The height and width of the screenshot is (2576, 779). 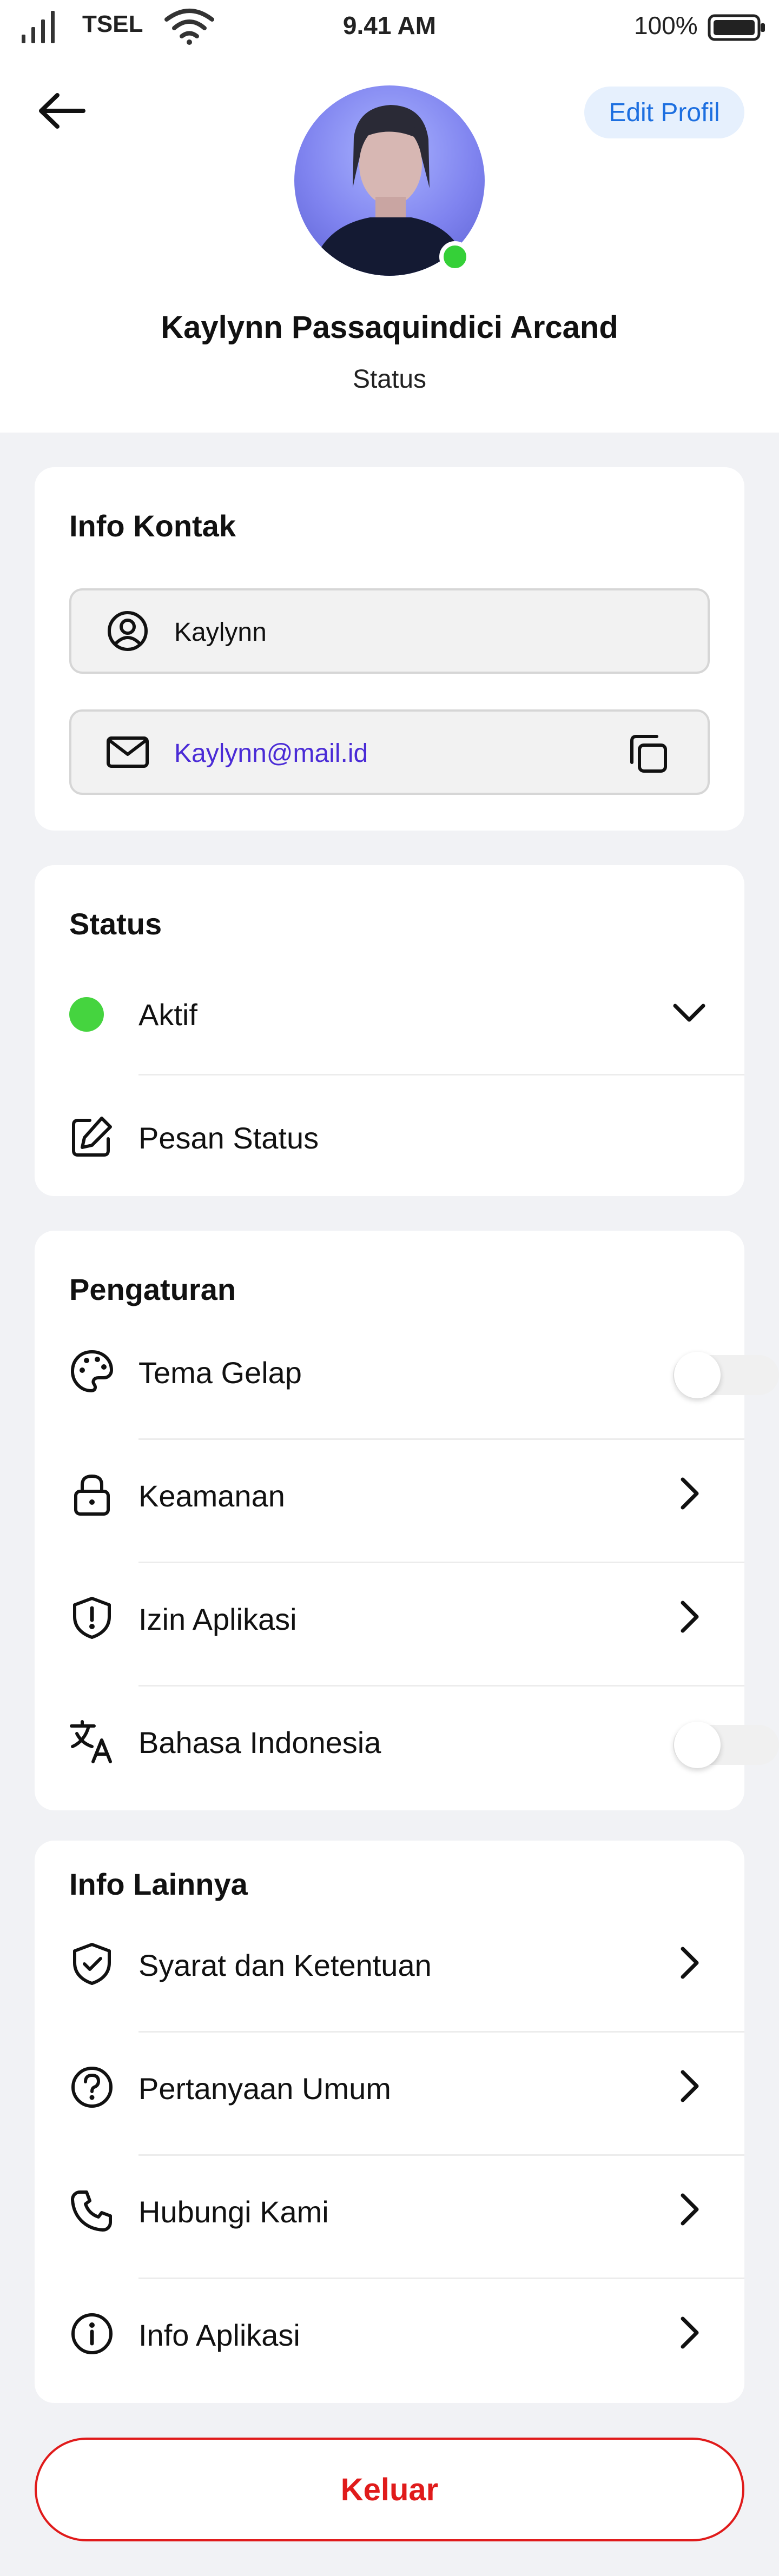 I want to click on profile-status: Status, so click(x=389, y=379).